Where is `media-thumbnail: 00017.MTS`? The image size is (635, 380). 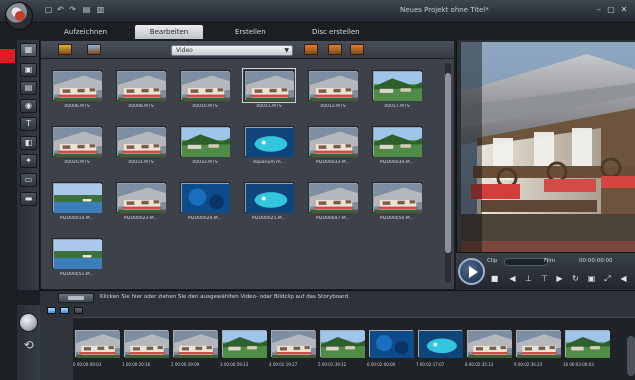
media-thumbnail: 00017.MTS is located at coordinates (397, 90).